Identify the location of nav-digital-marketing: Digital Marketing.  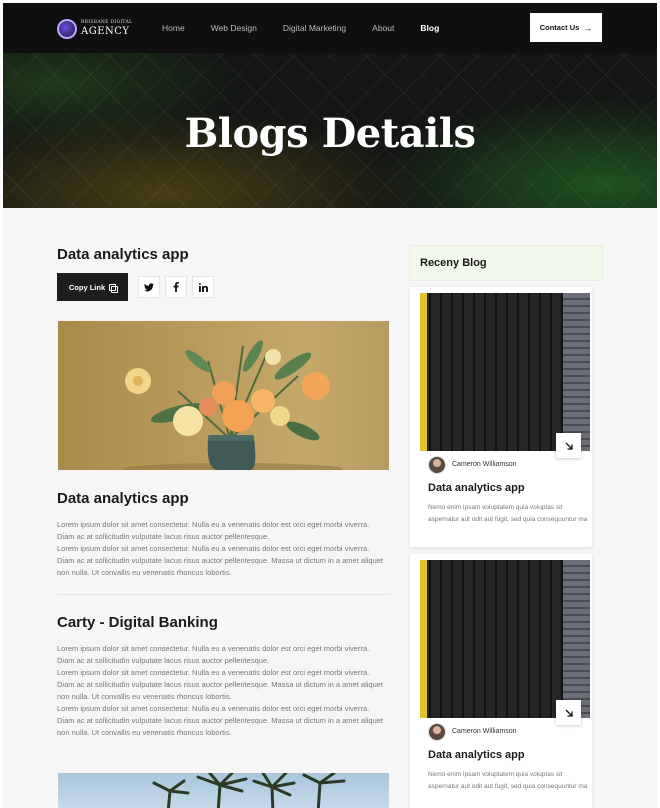
(314, 28).